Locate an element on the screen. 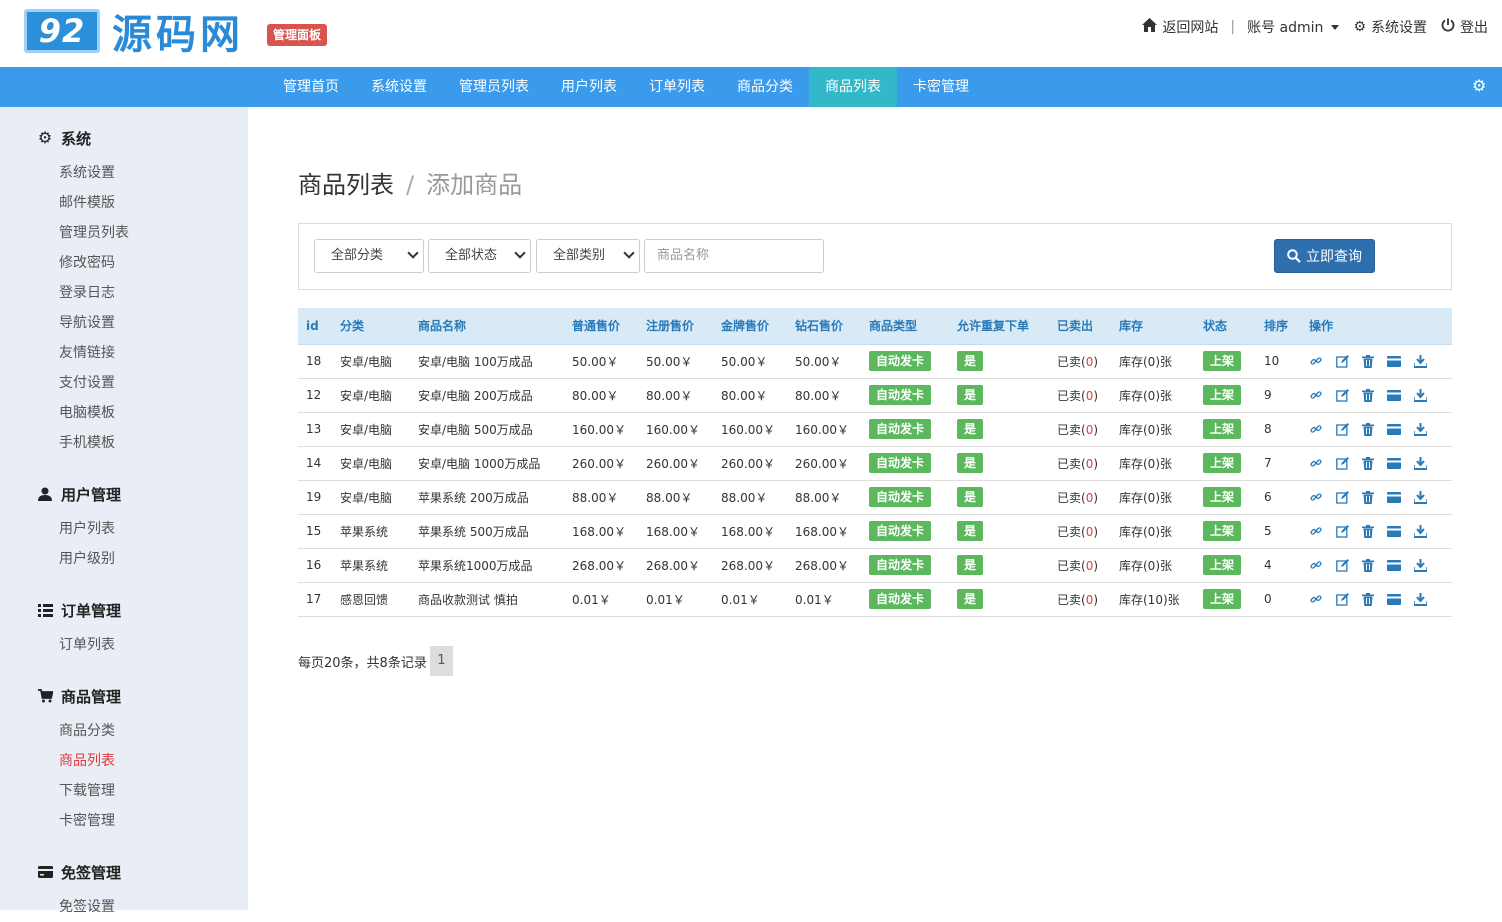 This screenshot has height=922, width=1502. sidebar-item: 电脑模板 is located at coordinates (124, 413).